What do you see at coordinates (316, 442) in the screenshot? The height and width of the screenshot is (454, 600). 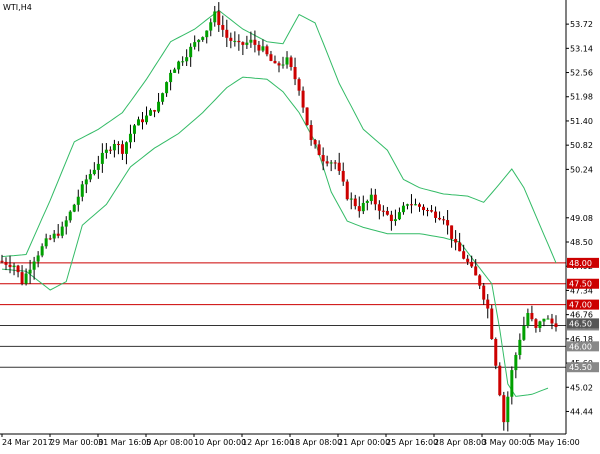 I see `x-tick-label: 18 Apr 08:00` at bounding box center [316, 442].